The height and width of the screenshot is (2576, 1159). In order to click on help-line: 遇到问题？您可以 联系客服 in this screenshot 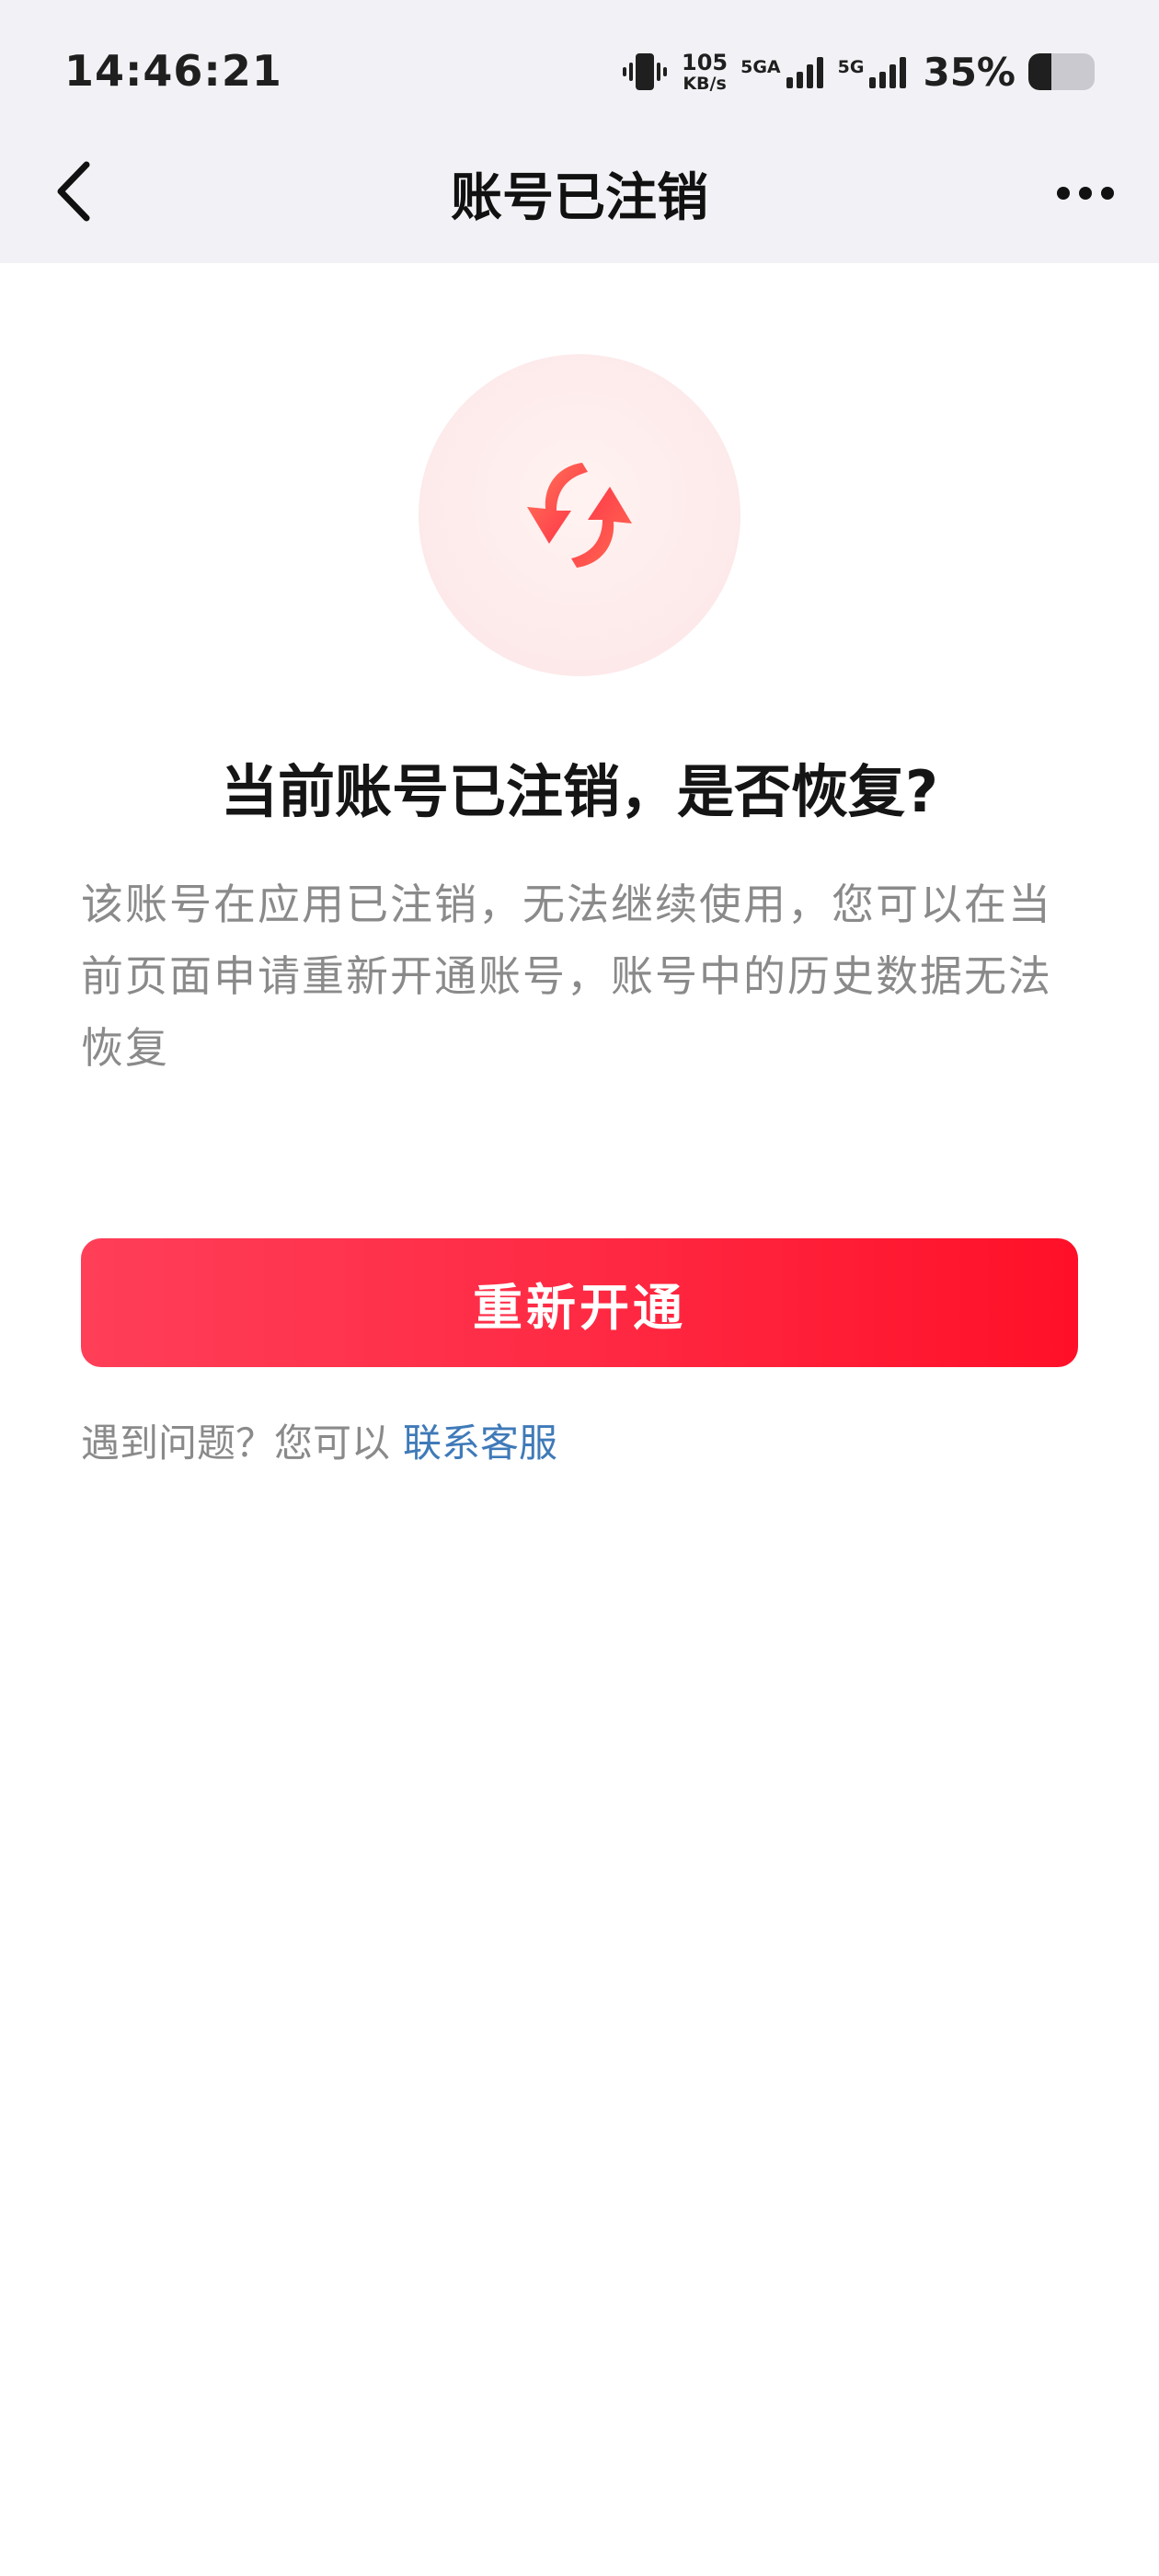, I will do `click(319, 1440)`.